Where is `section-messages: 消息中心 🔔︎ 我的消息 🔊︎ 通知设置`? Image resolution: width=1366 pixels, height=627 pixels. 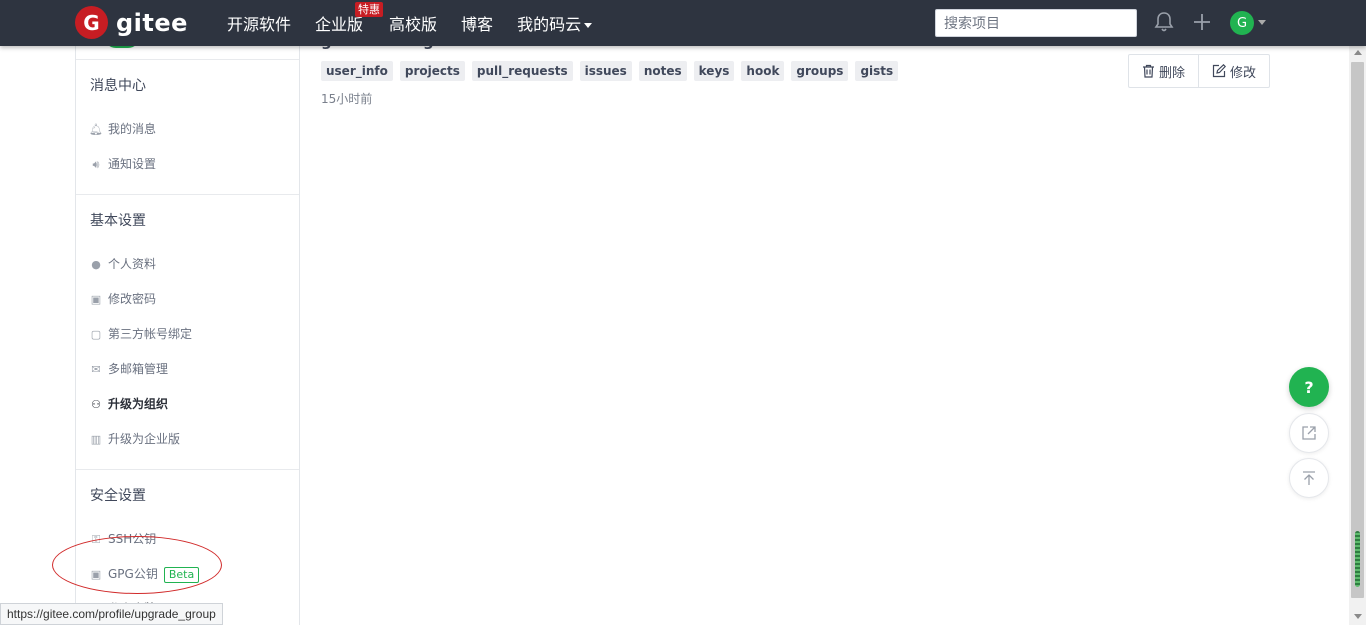 section-messages: 消息中心 🔔︎ 我的消息 🔊︎ 通知设置 is located at coordinates (187, 126).